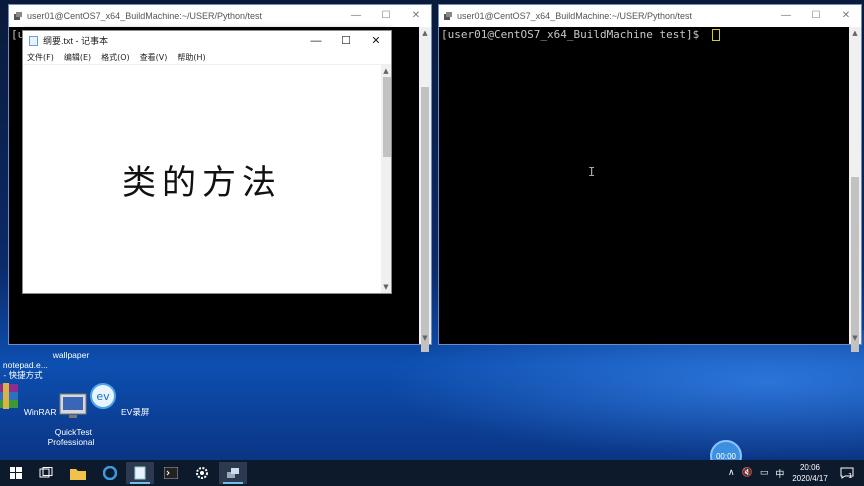 This screenshot has height=486, width=864. I want to click on notepad-title: 纲要.txt - 记事本, so click(75, 41).